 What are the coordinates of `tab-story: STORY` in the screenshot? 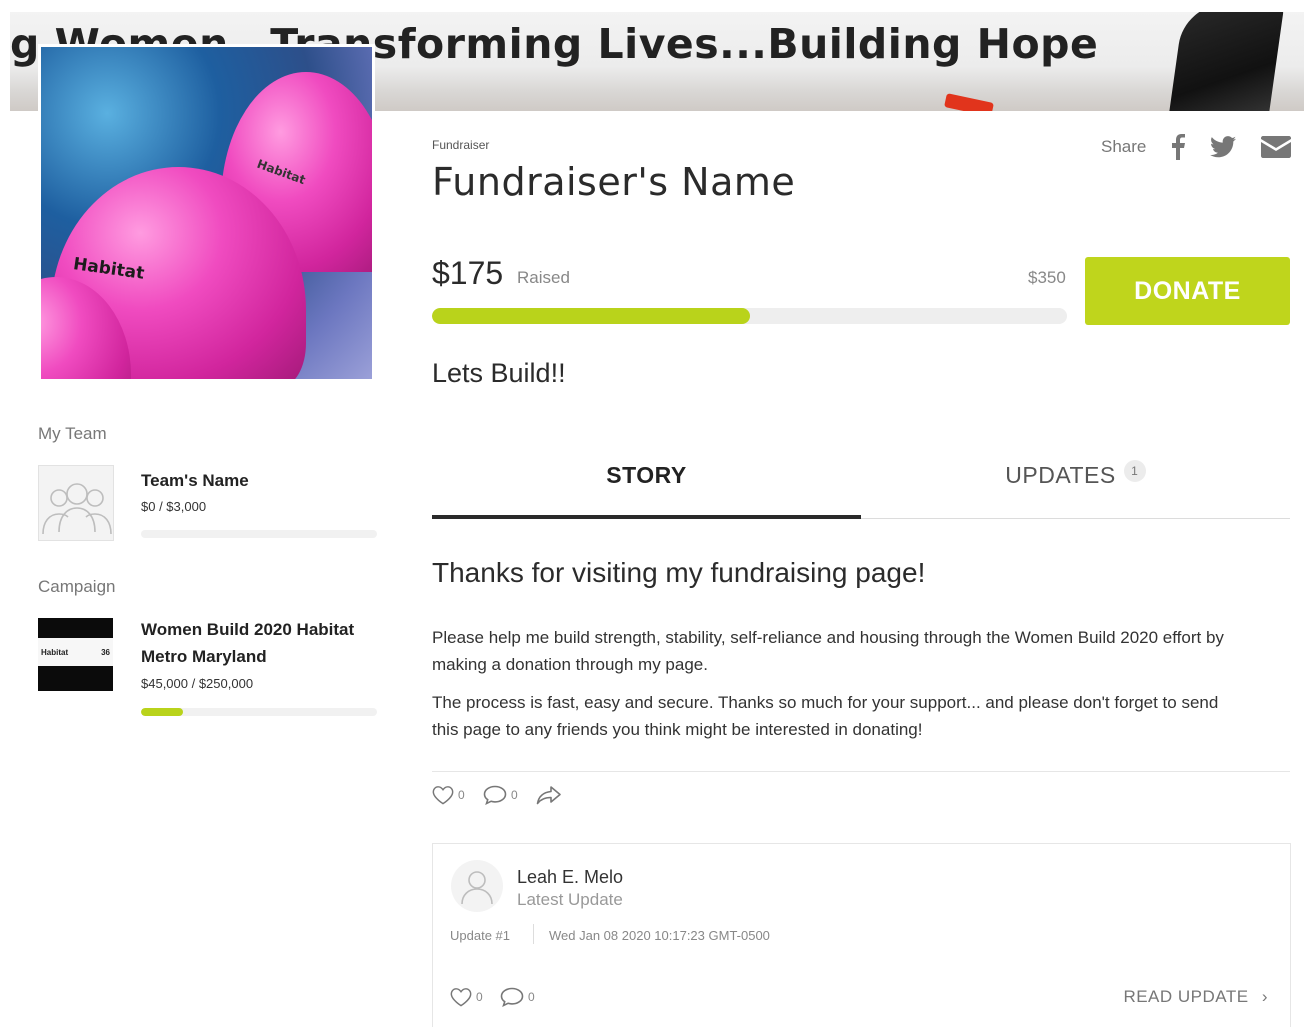 It's located at (646, 475).